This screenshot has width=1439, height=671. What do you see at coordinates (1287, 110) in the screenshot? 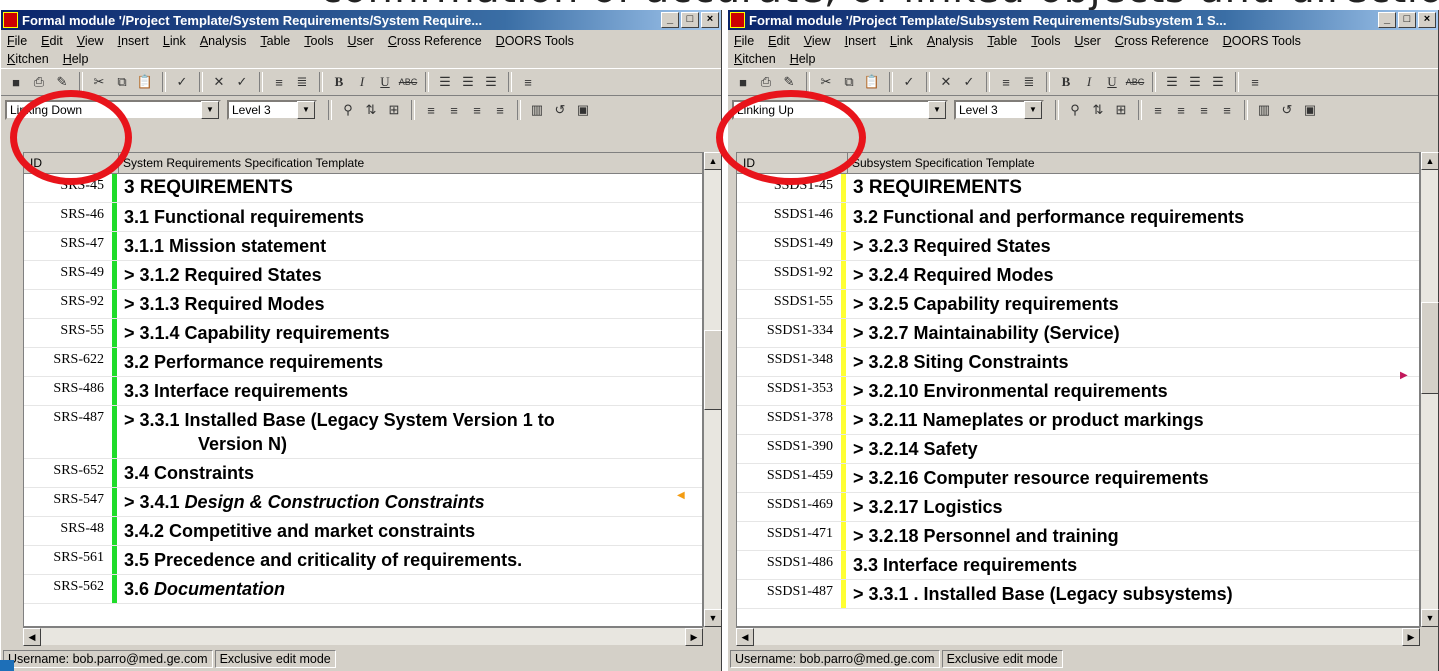
I see `follow-link-icon: ↺` at bounding box center [1287, 110].